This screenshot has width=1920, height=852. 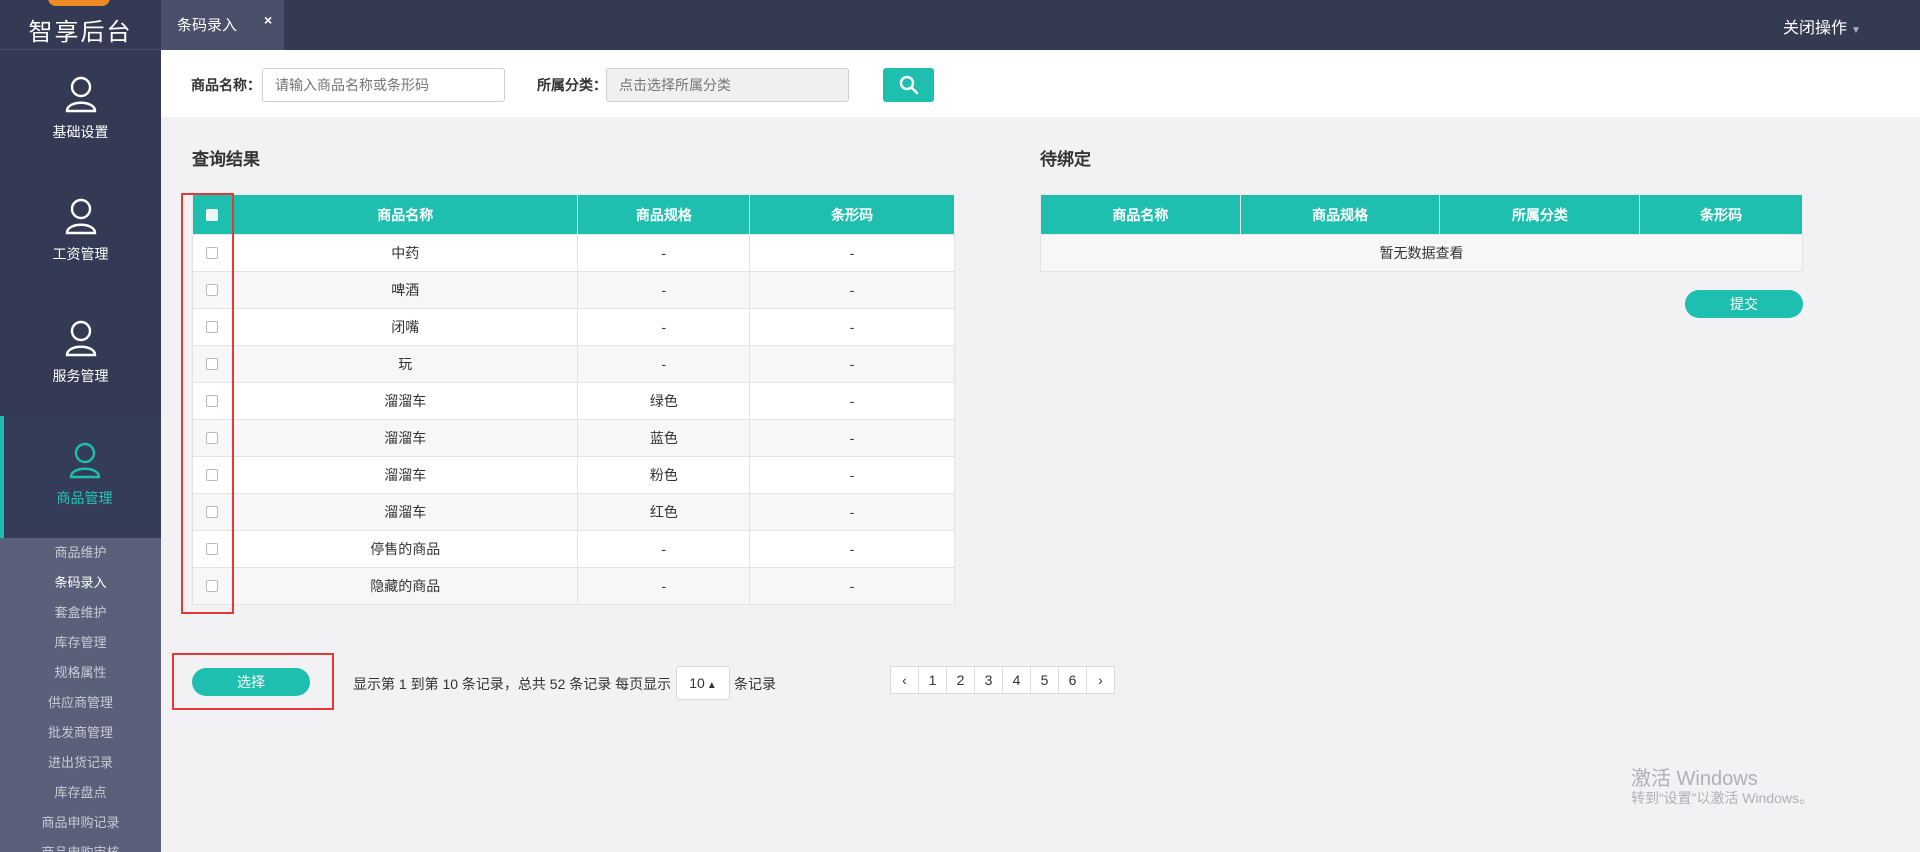 I want to click on sidebar-item-salary-management: 工资管理, so click(x=80, y=233).